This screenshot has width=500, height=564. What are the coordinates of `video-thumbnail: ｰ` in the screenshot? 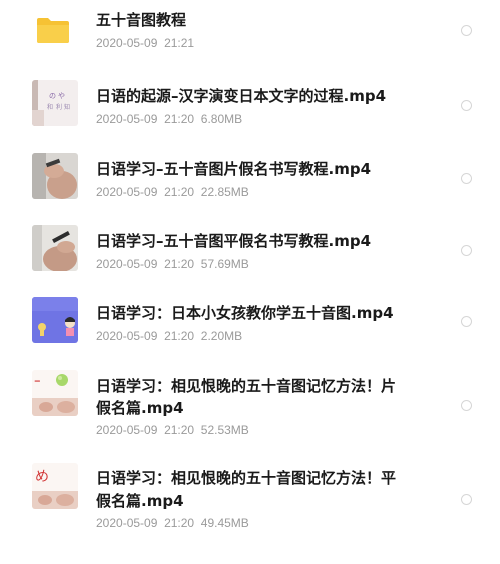 It's located at (55, 393).